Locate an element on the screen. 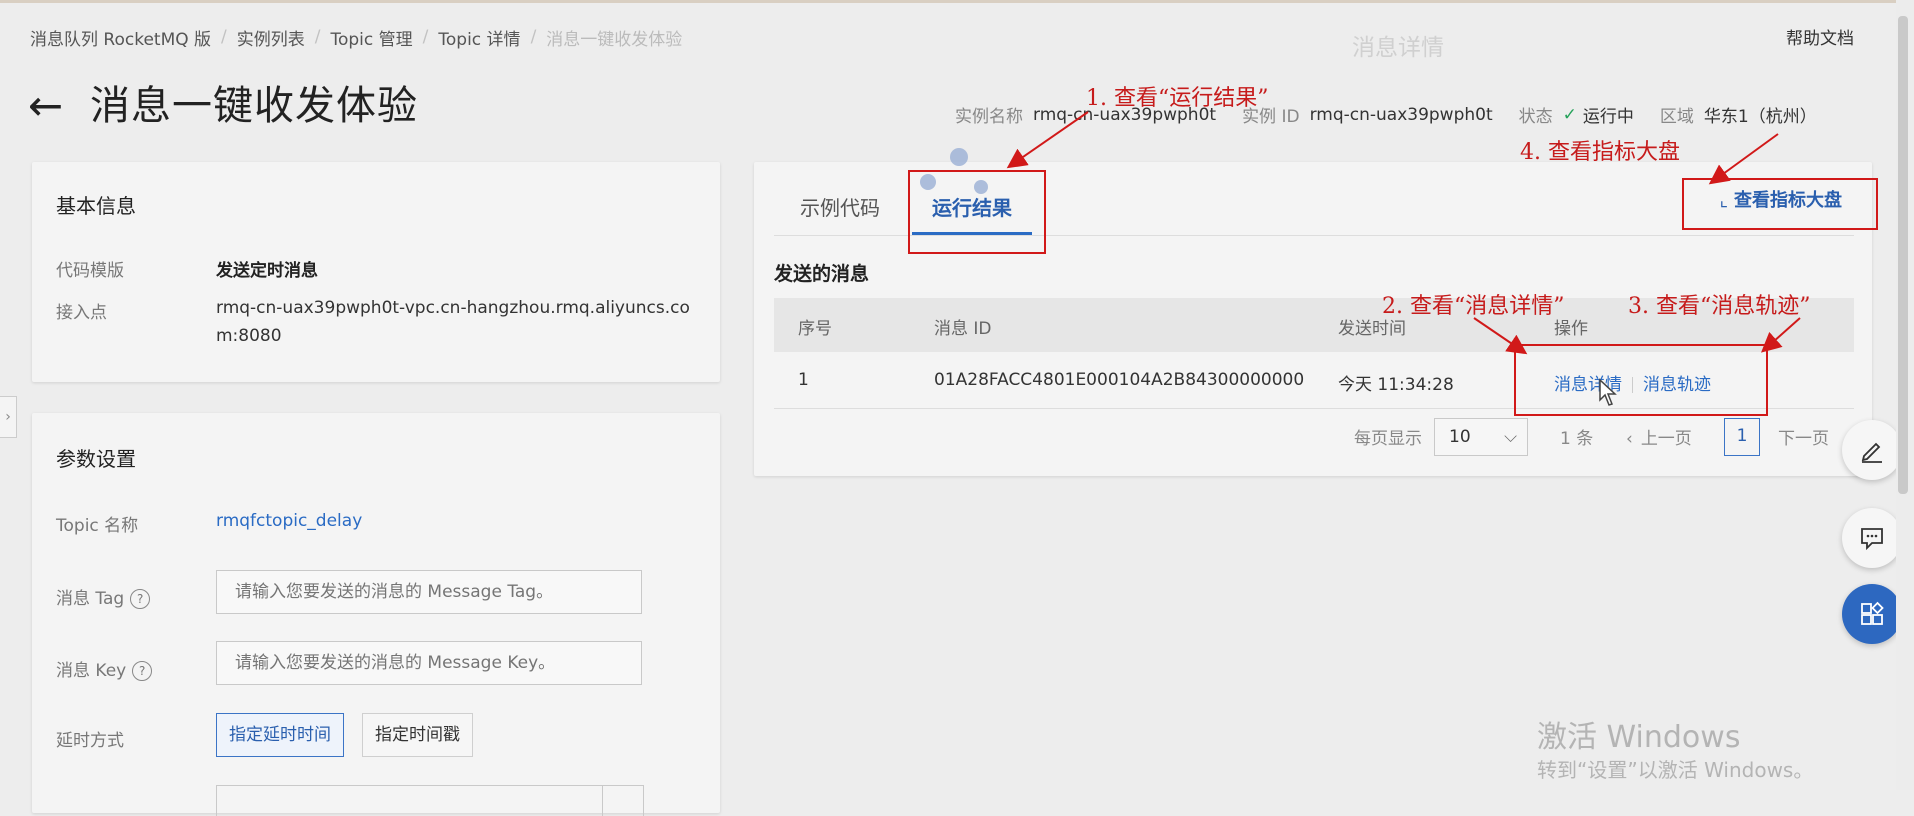 This screenshot has width=1914, height=816. activation-line-1: 激活 Windows is located at coordinates (1639, 737).